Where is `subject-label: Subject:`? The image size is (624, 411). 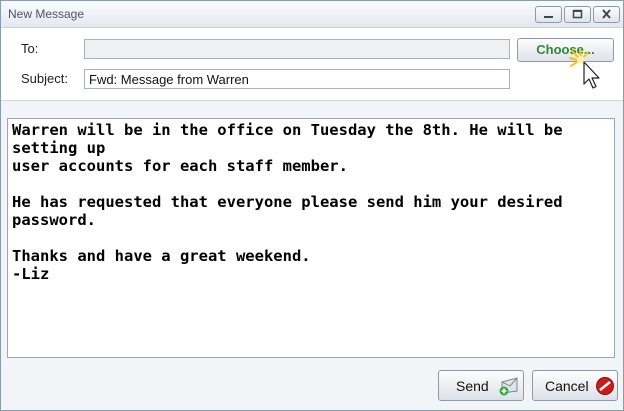 subject-label: Subject: is located at coordinates (44, 78).